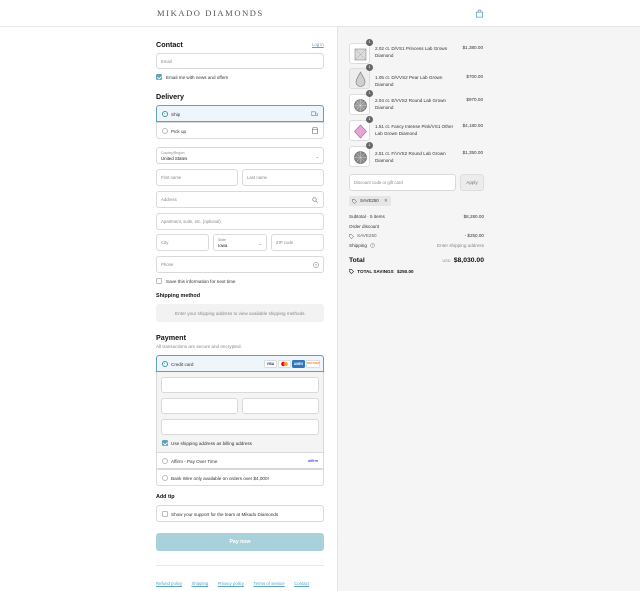 The image size is (640, 591). What do you see at coordinates (240, 221) in the screenshot?
I see `apartment-field: Apartment, suite, etc. (optional)` at bounding box center [240, 221].